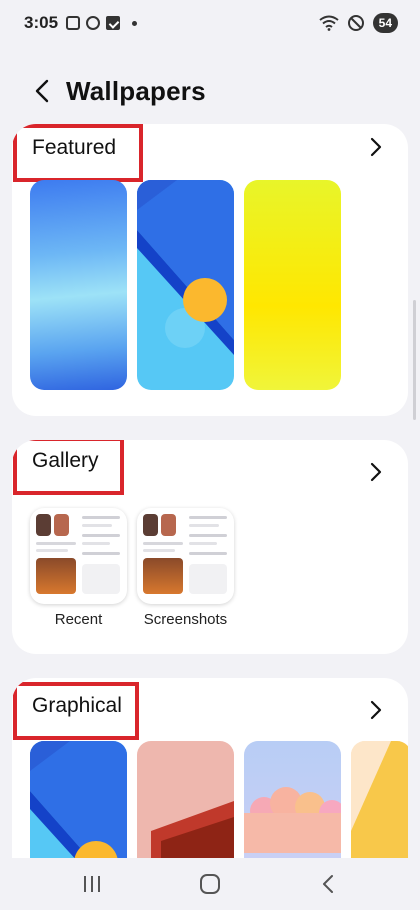  I want to click on back-button, so click(42, 91).